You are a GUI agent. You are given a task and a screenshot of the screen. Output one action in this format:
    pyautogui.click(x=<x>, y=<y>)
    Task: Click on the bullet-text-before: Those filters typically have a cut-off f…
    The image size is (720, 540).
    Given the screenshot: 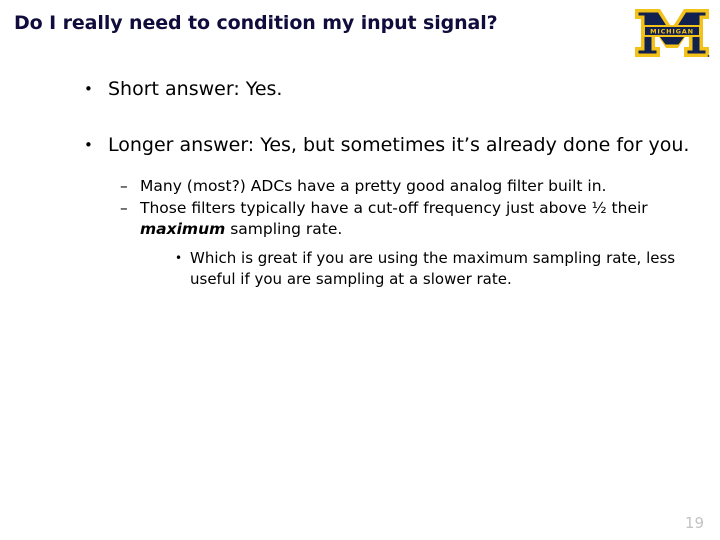 What is the action you would take?
    pyautogui.click(x=394, y=208)
    